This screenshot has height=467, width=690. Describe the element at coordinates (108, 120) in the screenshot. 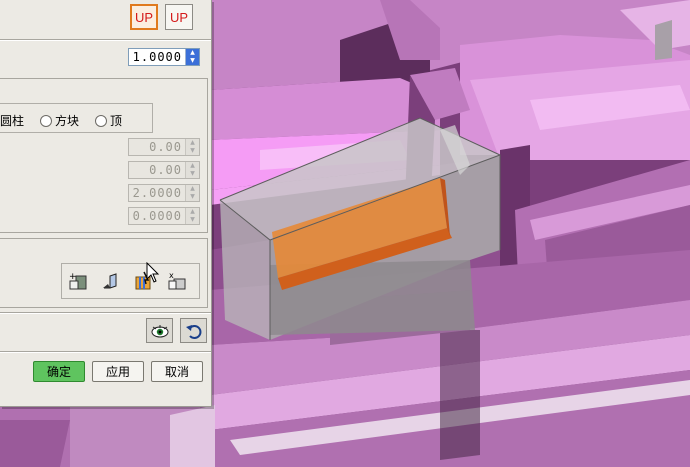

I see `radio-top: 顶` at that location.